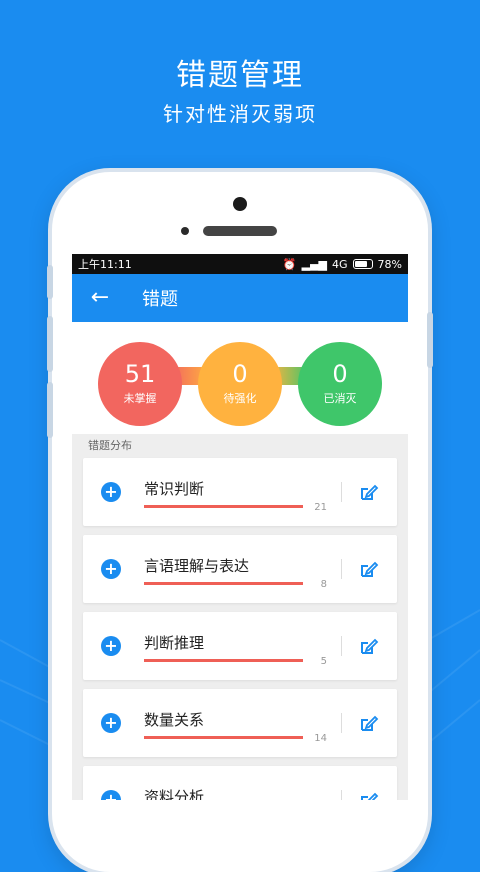  I want to click on category-count: 21, so click(320, 507).